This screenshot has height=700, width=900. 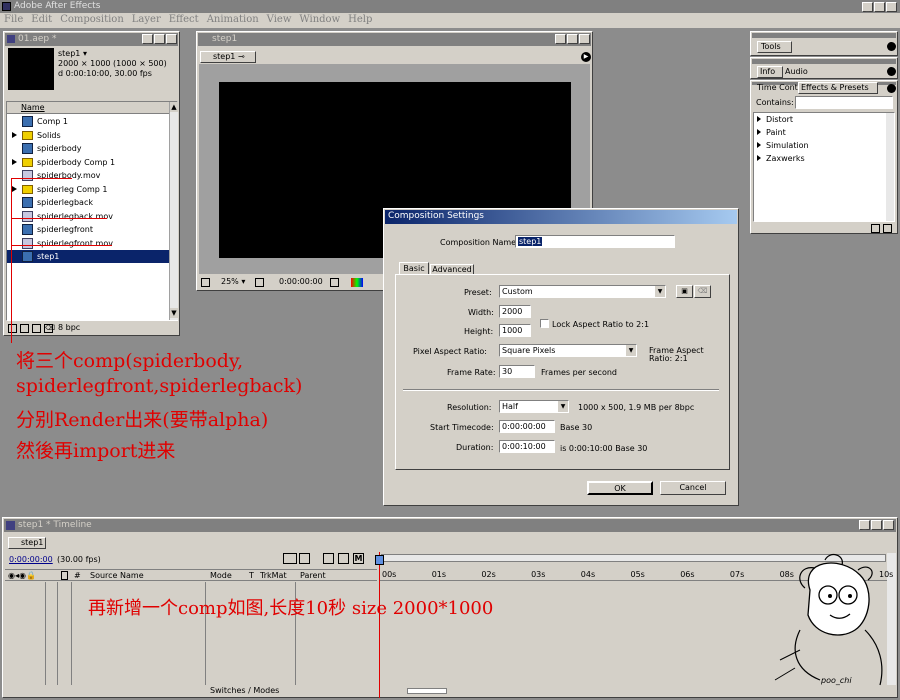 What do you see at coordinates (313, 575) in the screenshot?
I see `parent-header: Parent` at bounding box center [313, 575].